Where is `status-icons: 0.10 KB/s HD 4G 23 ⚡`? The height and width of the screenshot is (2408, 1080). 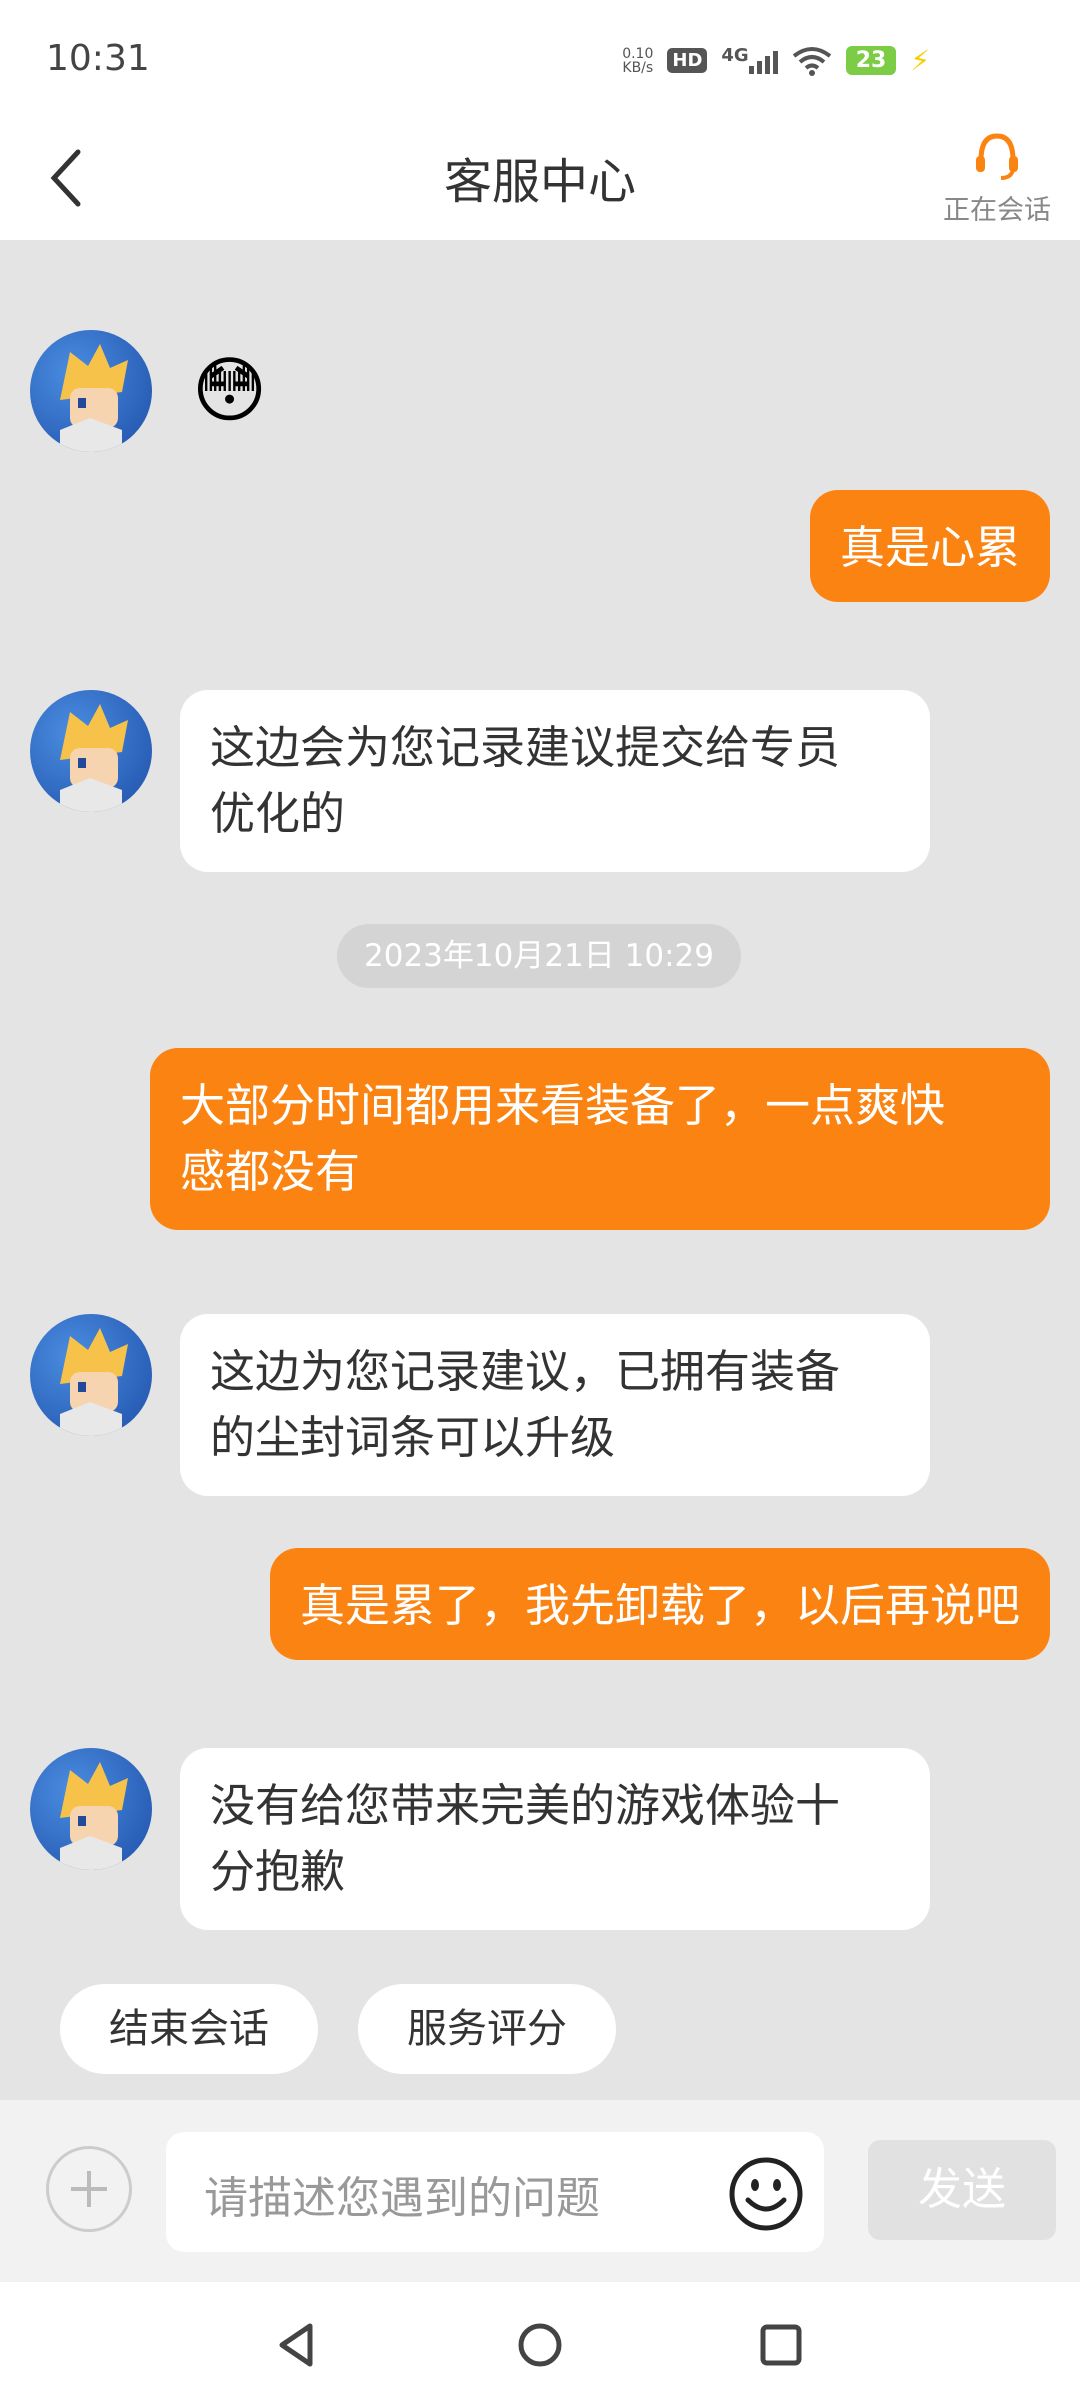 status-icons: 0.10 KB/s HD 4G 23 ⚡ is located at coordinates (776, 60).